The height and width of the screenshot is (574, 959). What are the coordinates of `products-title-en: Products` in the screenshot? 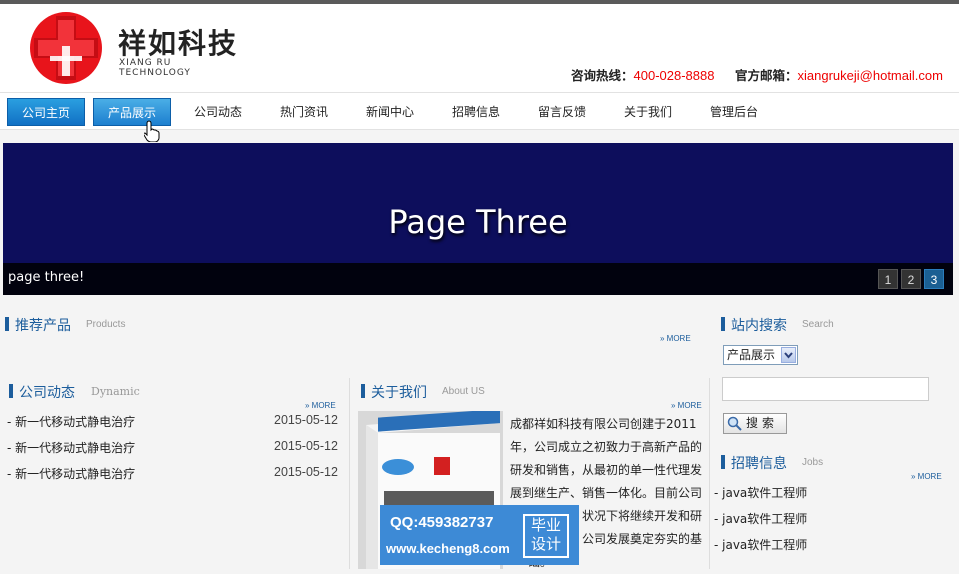 It's located at (106, 324).